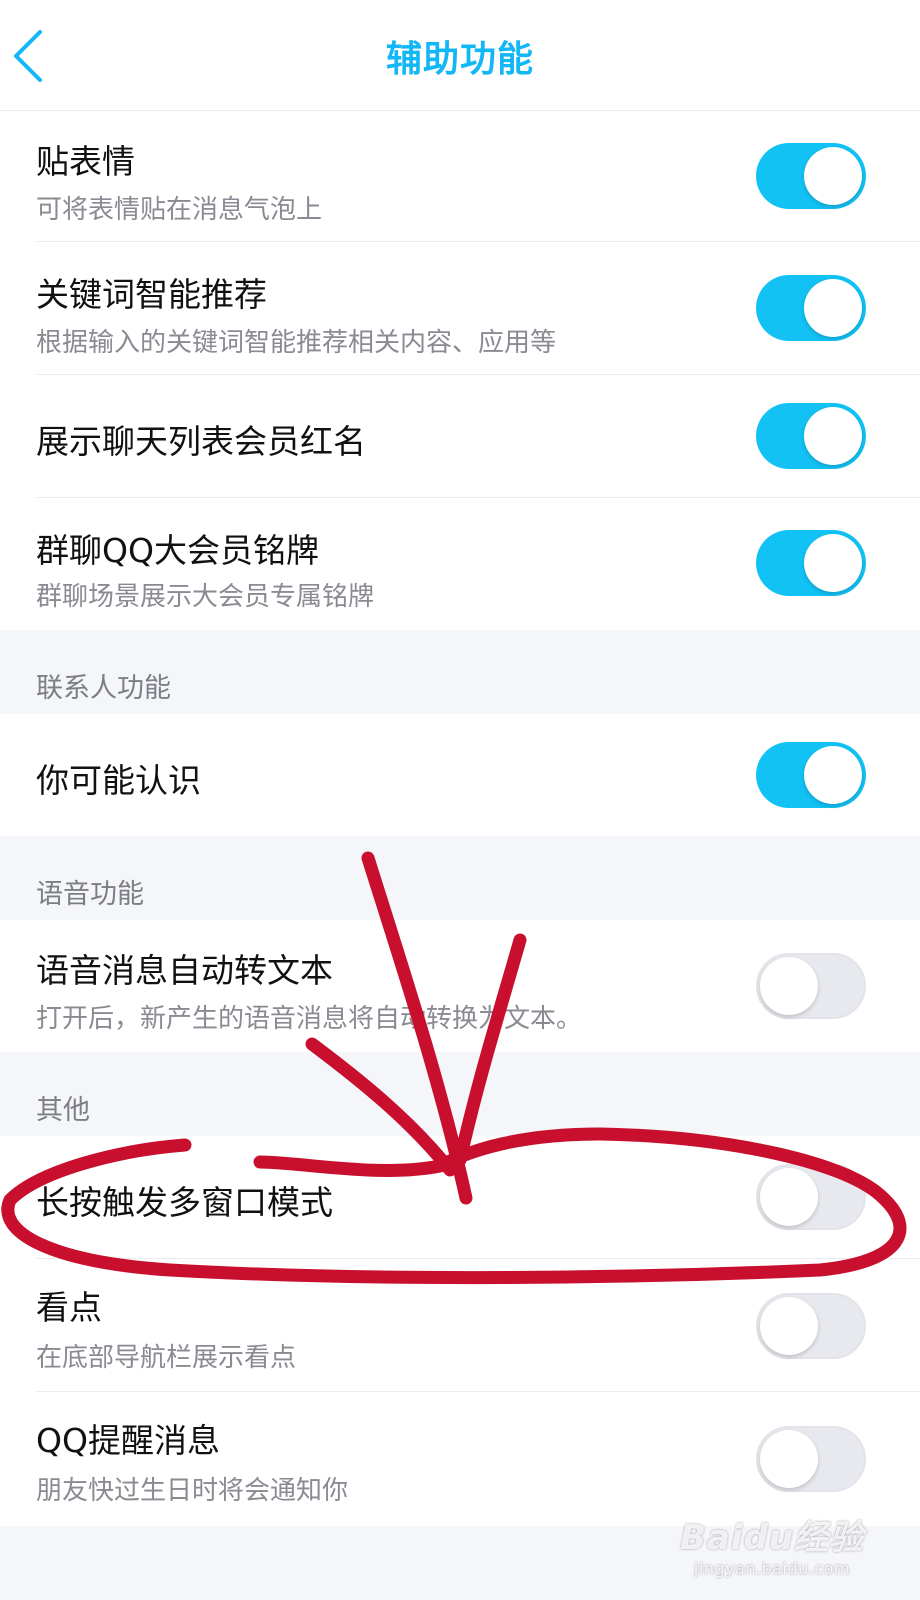 The image size is (920, 1600). Describe the element at coordinates (811, 563) in the screenshot. I see `vip-badge-toggle` at that location.